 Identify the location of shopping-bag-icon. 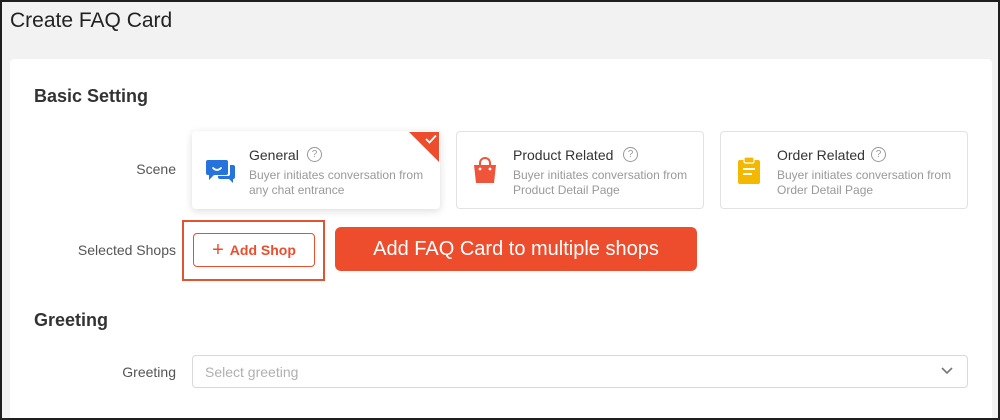
(485, 170).